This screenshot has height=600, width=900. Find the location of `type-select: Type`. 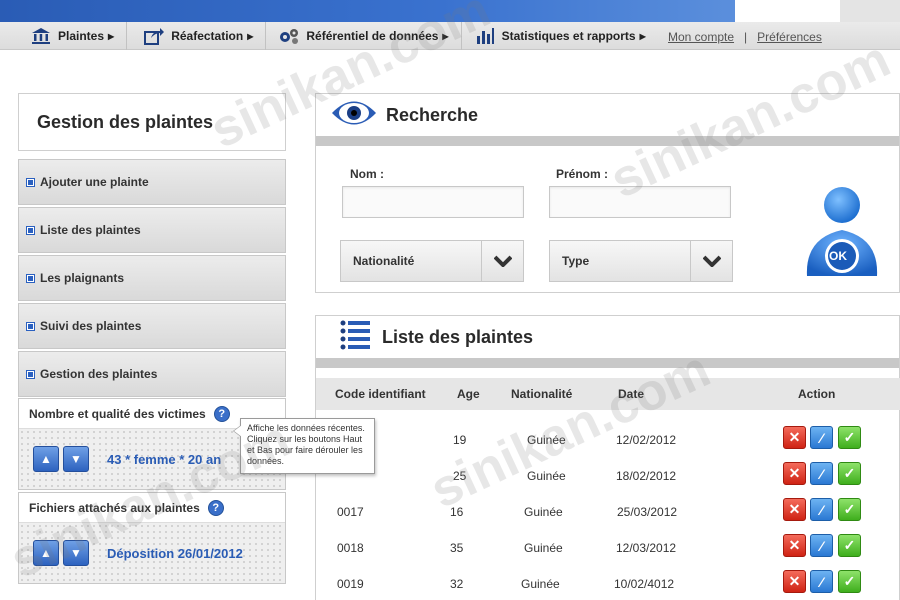

type-select: Type is located at coordinates (641, 261).